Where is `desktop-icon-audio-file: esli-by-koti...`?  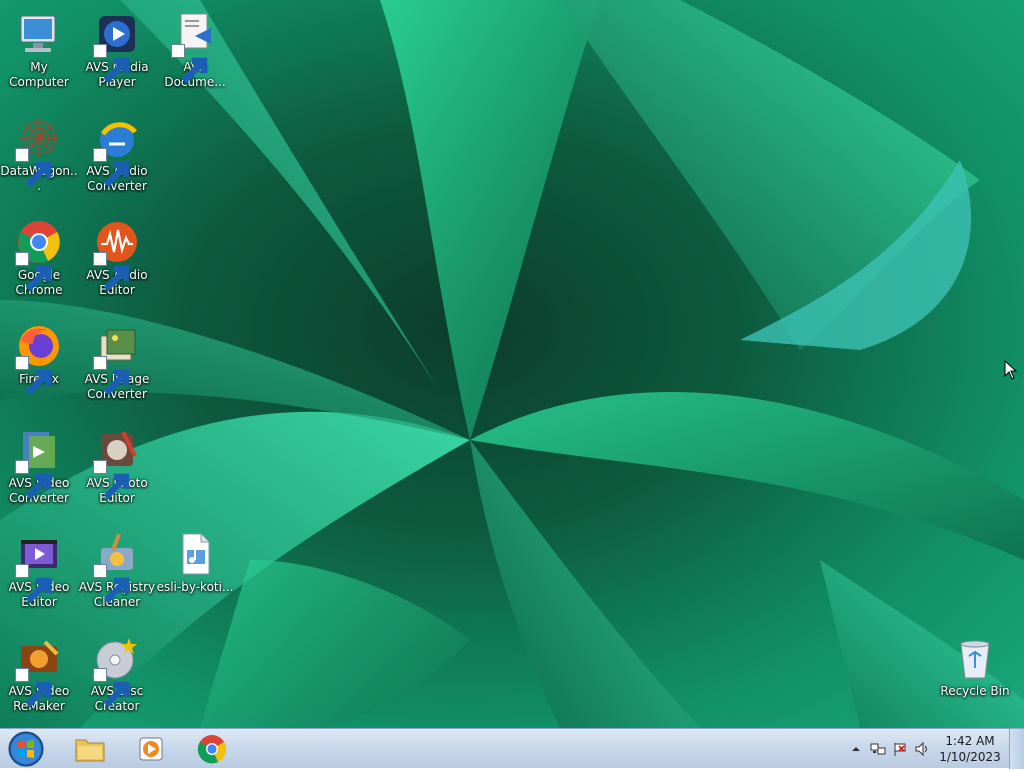
desktop-icon-audio-file: esli-by-koti... is located at coordinates (195, 559).